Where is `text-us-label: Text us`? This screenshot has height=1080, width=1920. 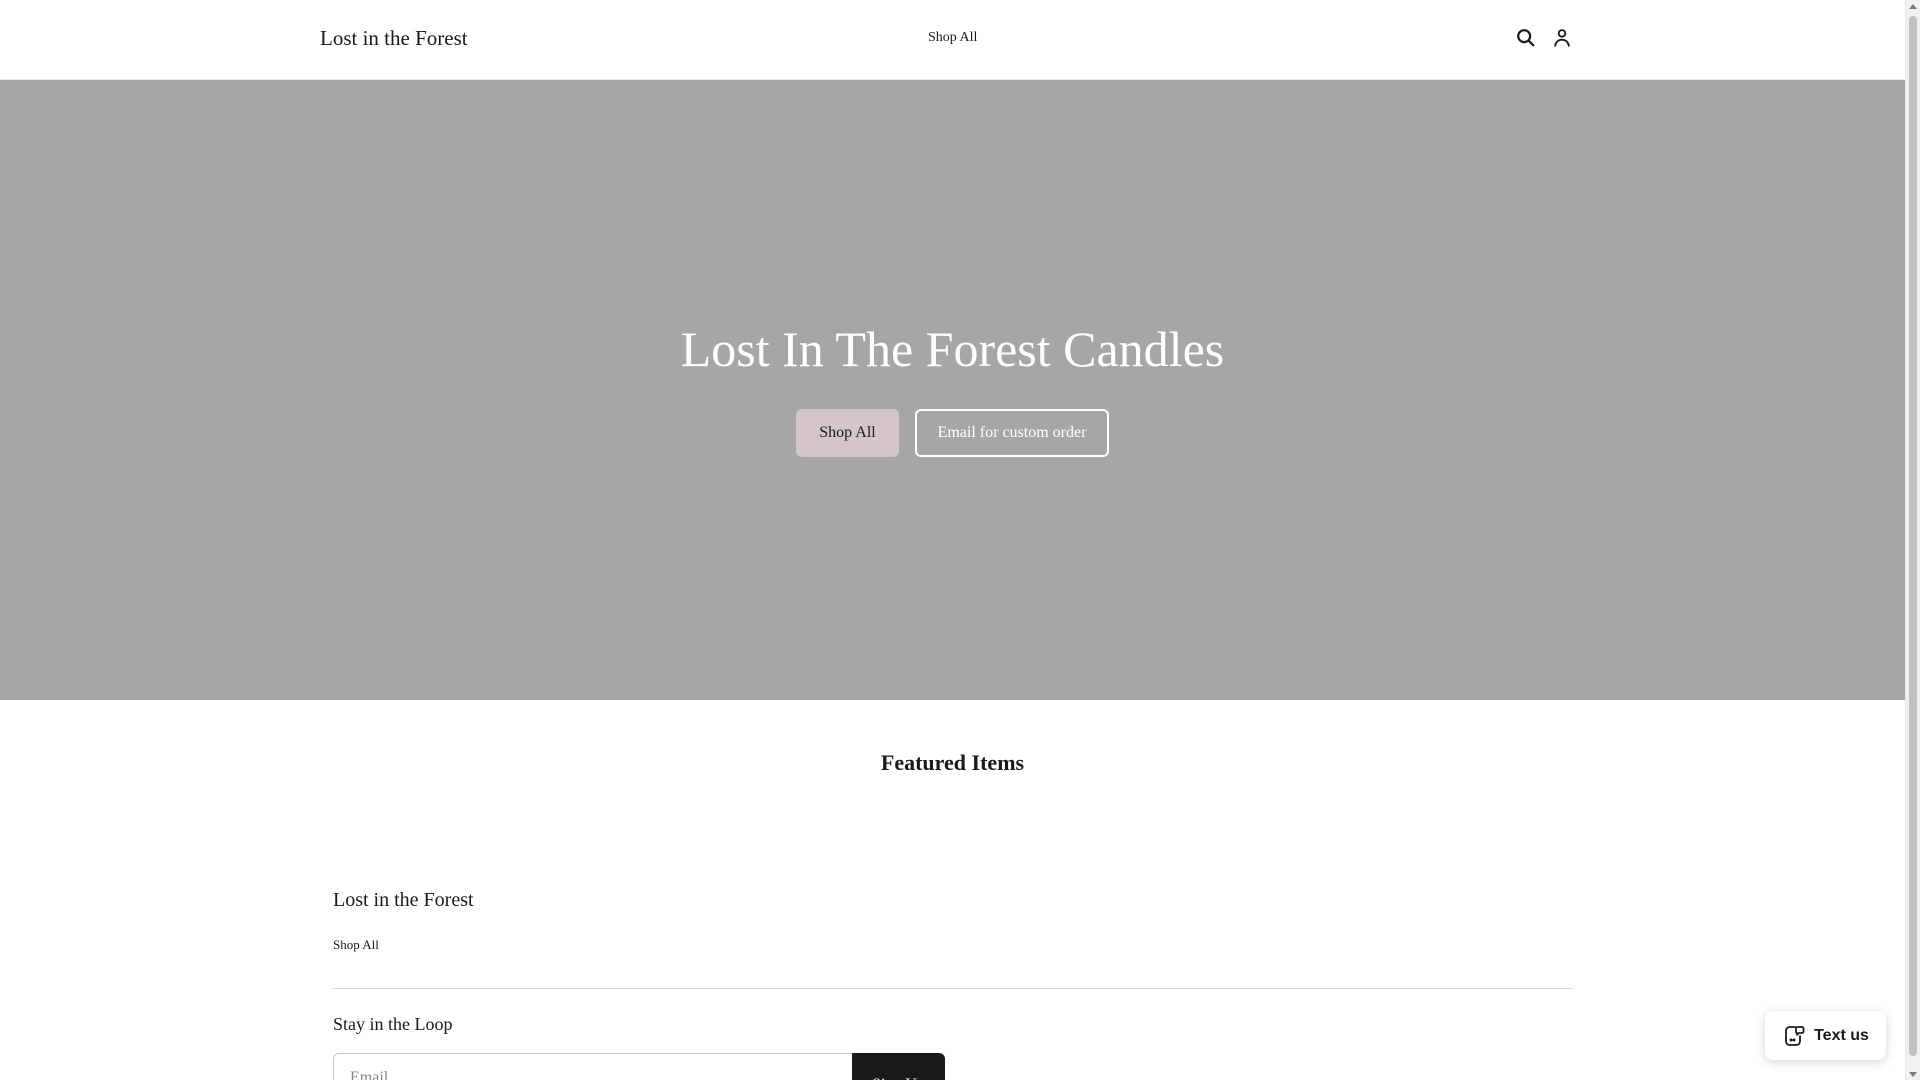
text-us-label: Text us is located at coordinates (1841, 1035).